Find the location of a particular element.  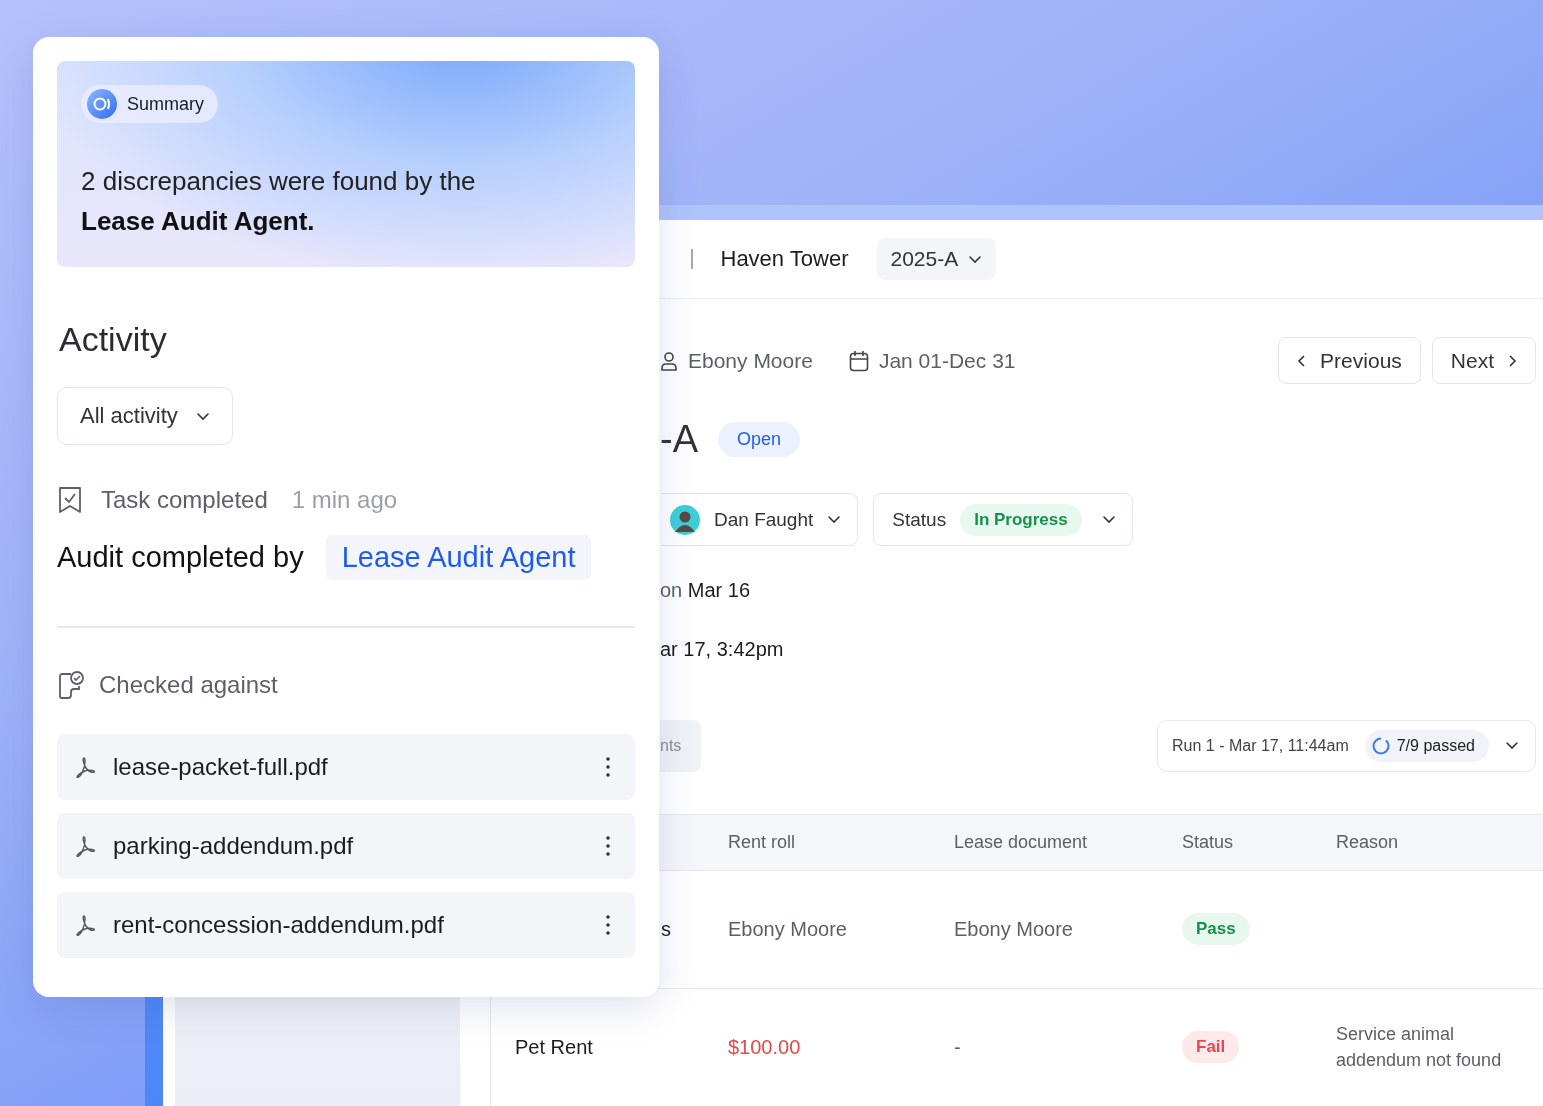

avatar-icon is located at coordinates (685, 519).